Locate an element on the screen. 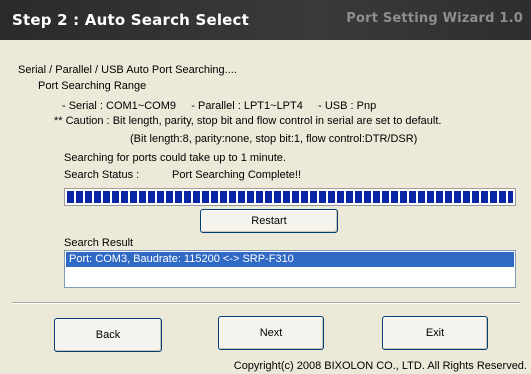 This screenshot has width=531, height=374. search-result-label: Search Result is located at coordinates (99, 243).